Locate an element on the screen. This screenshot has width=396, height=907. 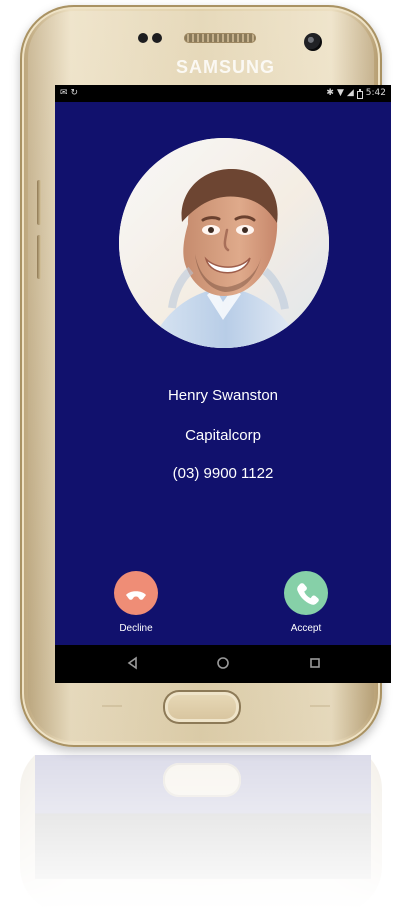
wifi-icon: ▼ is located at coordinates (340, 93).